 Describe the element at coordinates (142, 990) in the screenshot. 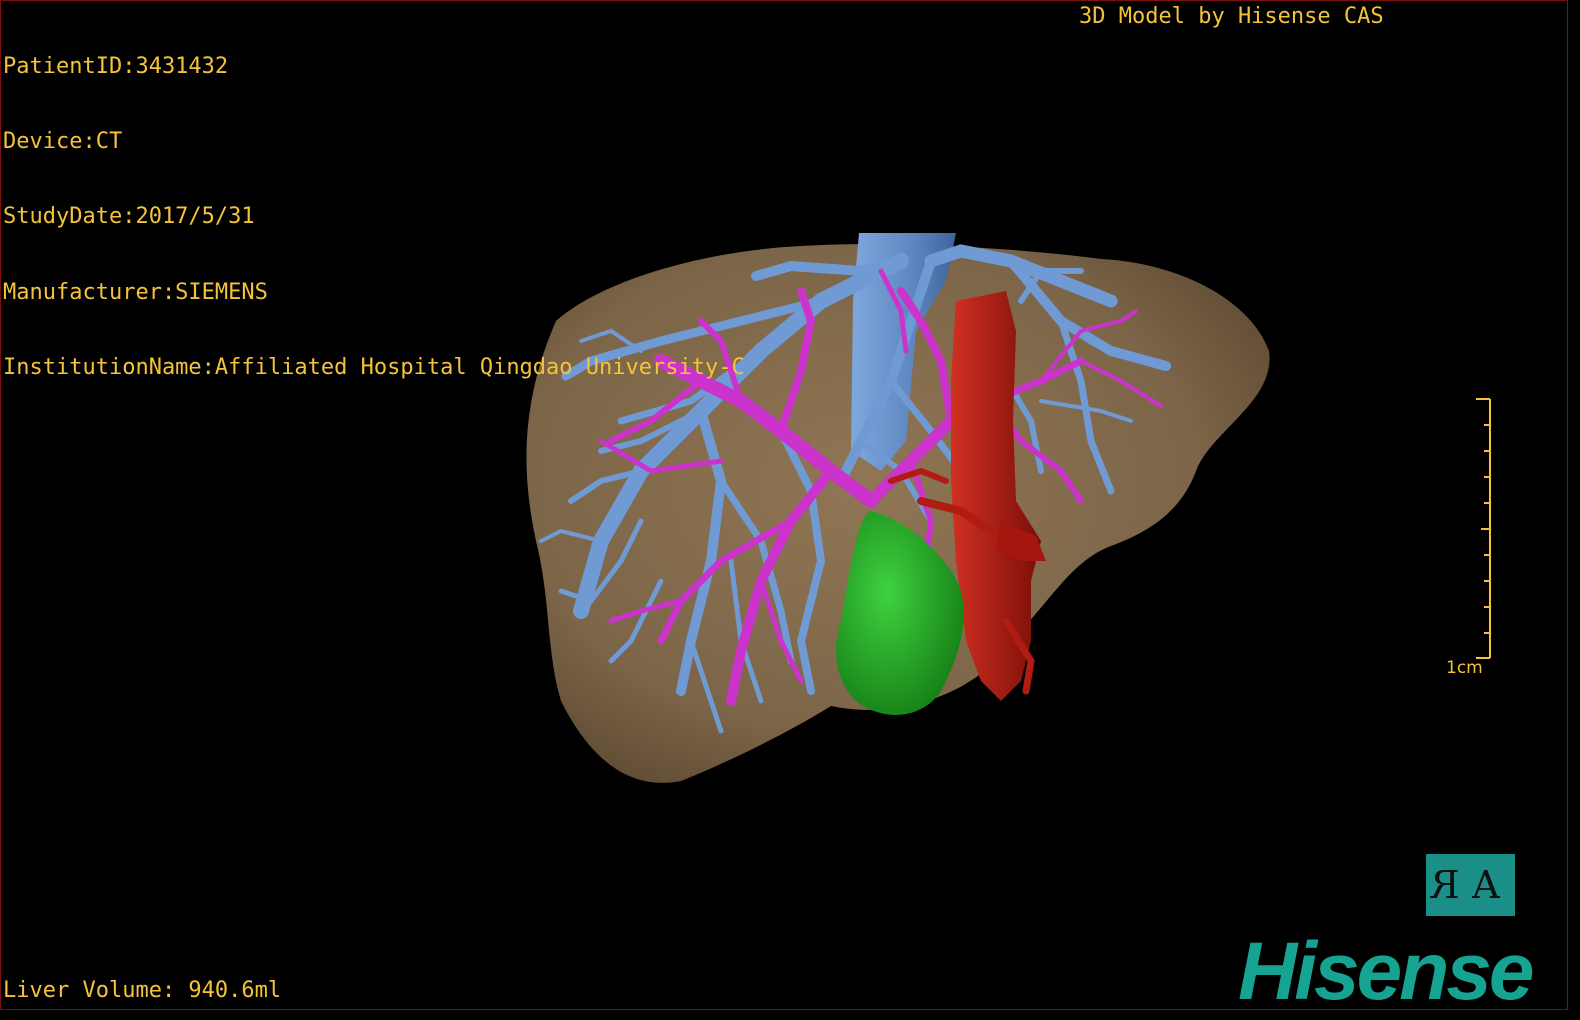

I see `liver-volume: Liver Volume: 940.6ml` at that location.